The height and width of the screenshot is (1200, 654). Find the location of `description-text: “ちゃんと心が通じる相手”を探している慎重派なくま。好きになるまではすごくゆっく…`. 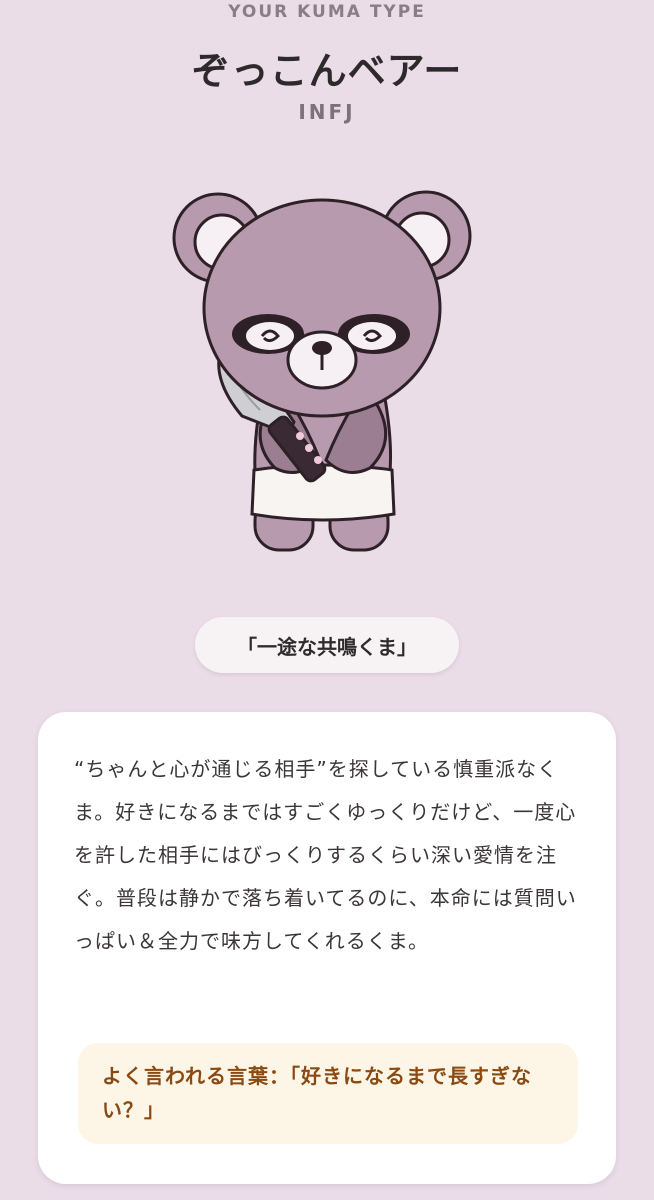

description-text: “ちゃんと心が通じる相手”を探している慎重派なくま。好きになるまではすごくゆっく… is located at coordinates (325, 855).